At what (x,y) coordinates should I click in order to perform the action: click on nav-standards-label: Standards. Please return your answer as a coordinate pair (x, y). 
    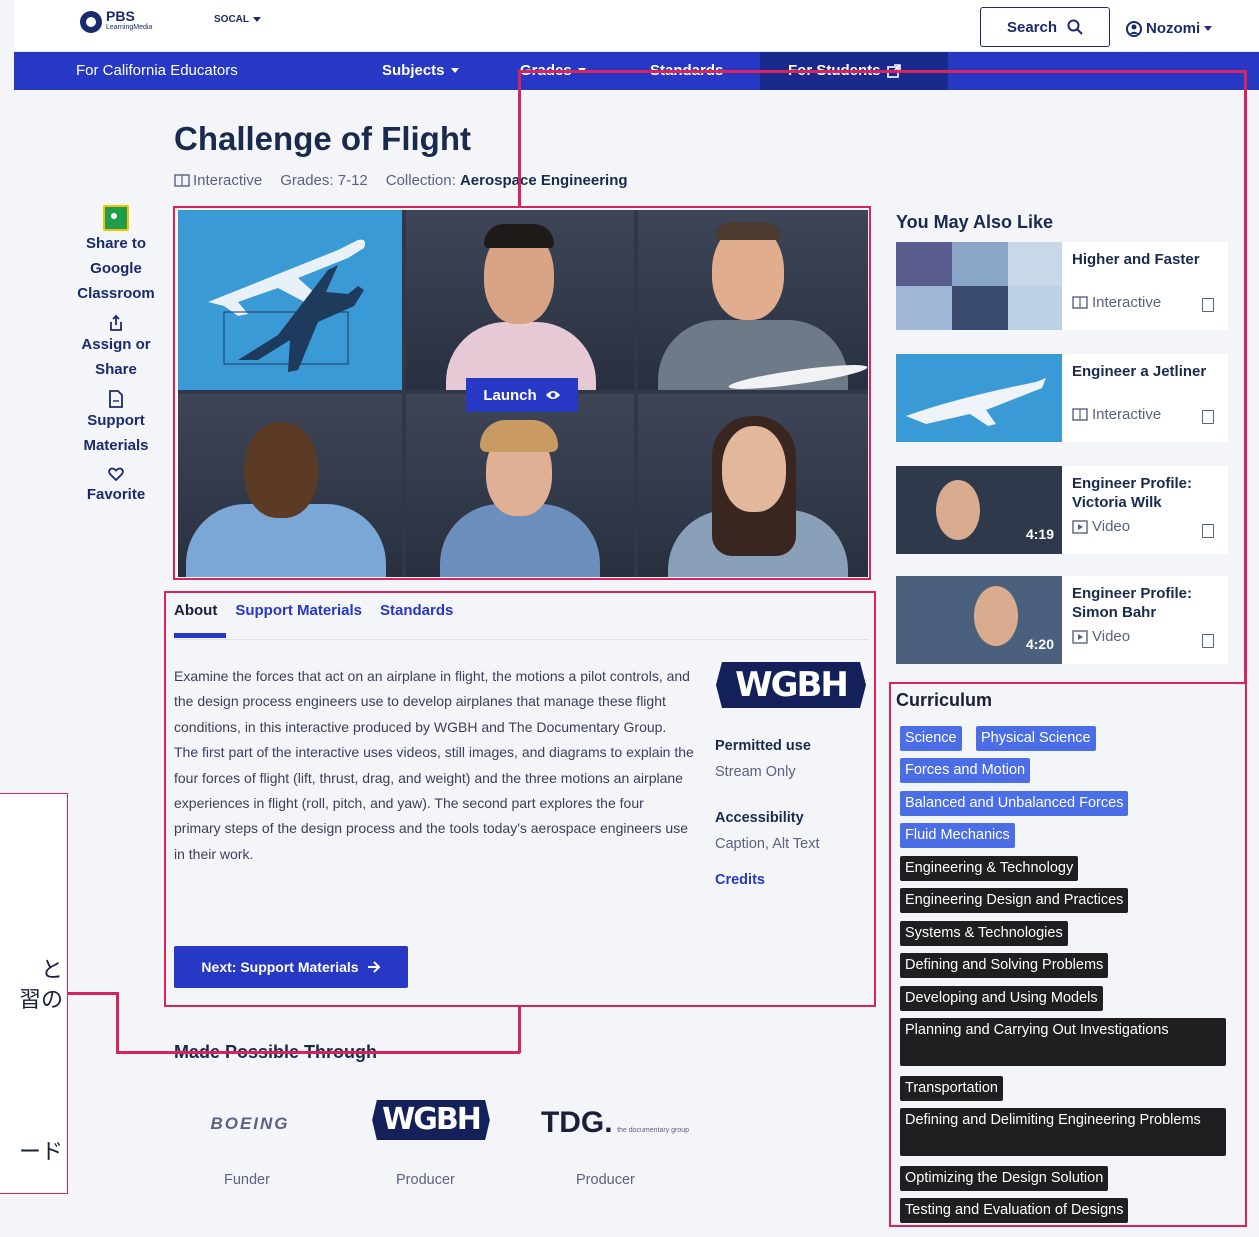
    Looking at the image, I should click on (687, 70).